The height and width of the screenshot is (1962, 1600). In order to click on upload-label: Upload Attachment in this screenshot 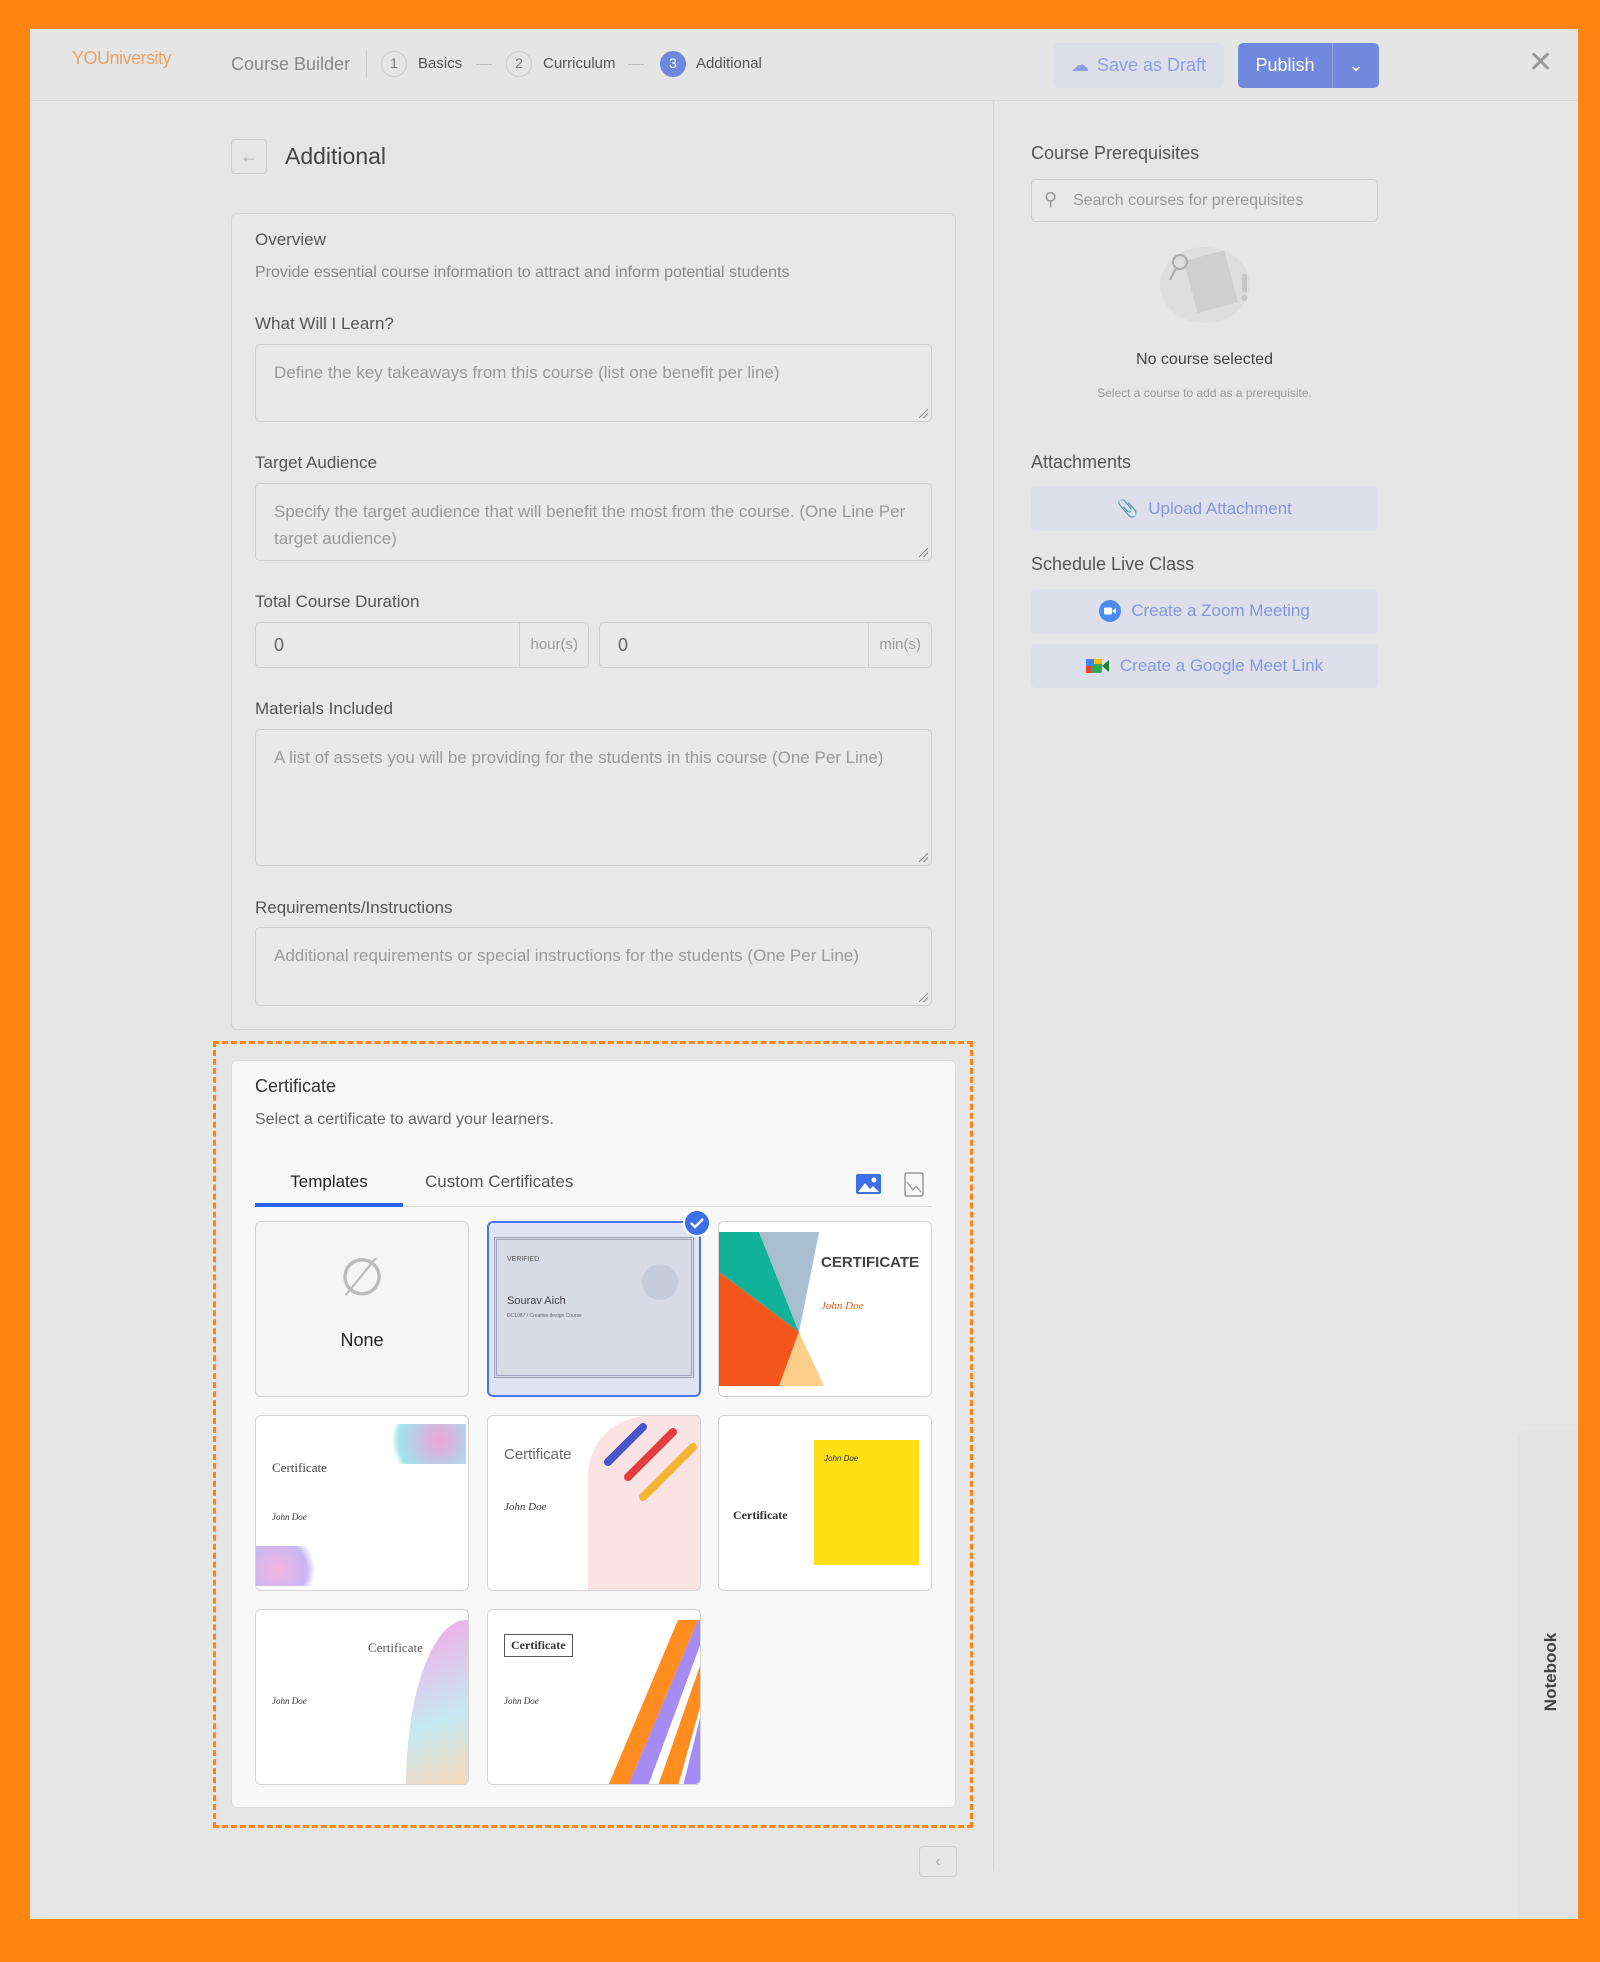, I will do `click(1220, 508)`.